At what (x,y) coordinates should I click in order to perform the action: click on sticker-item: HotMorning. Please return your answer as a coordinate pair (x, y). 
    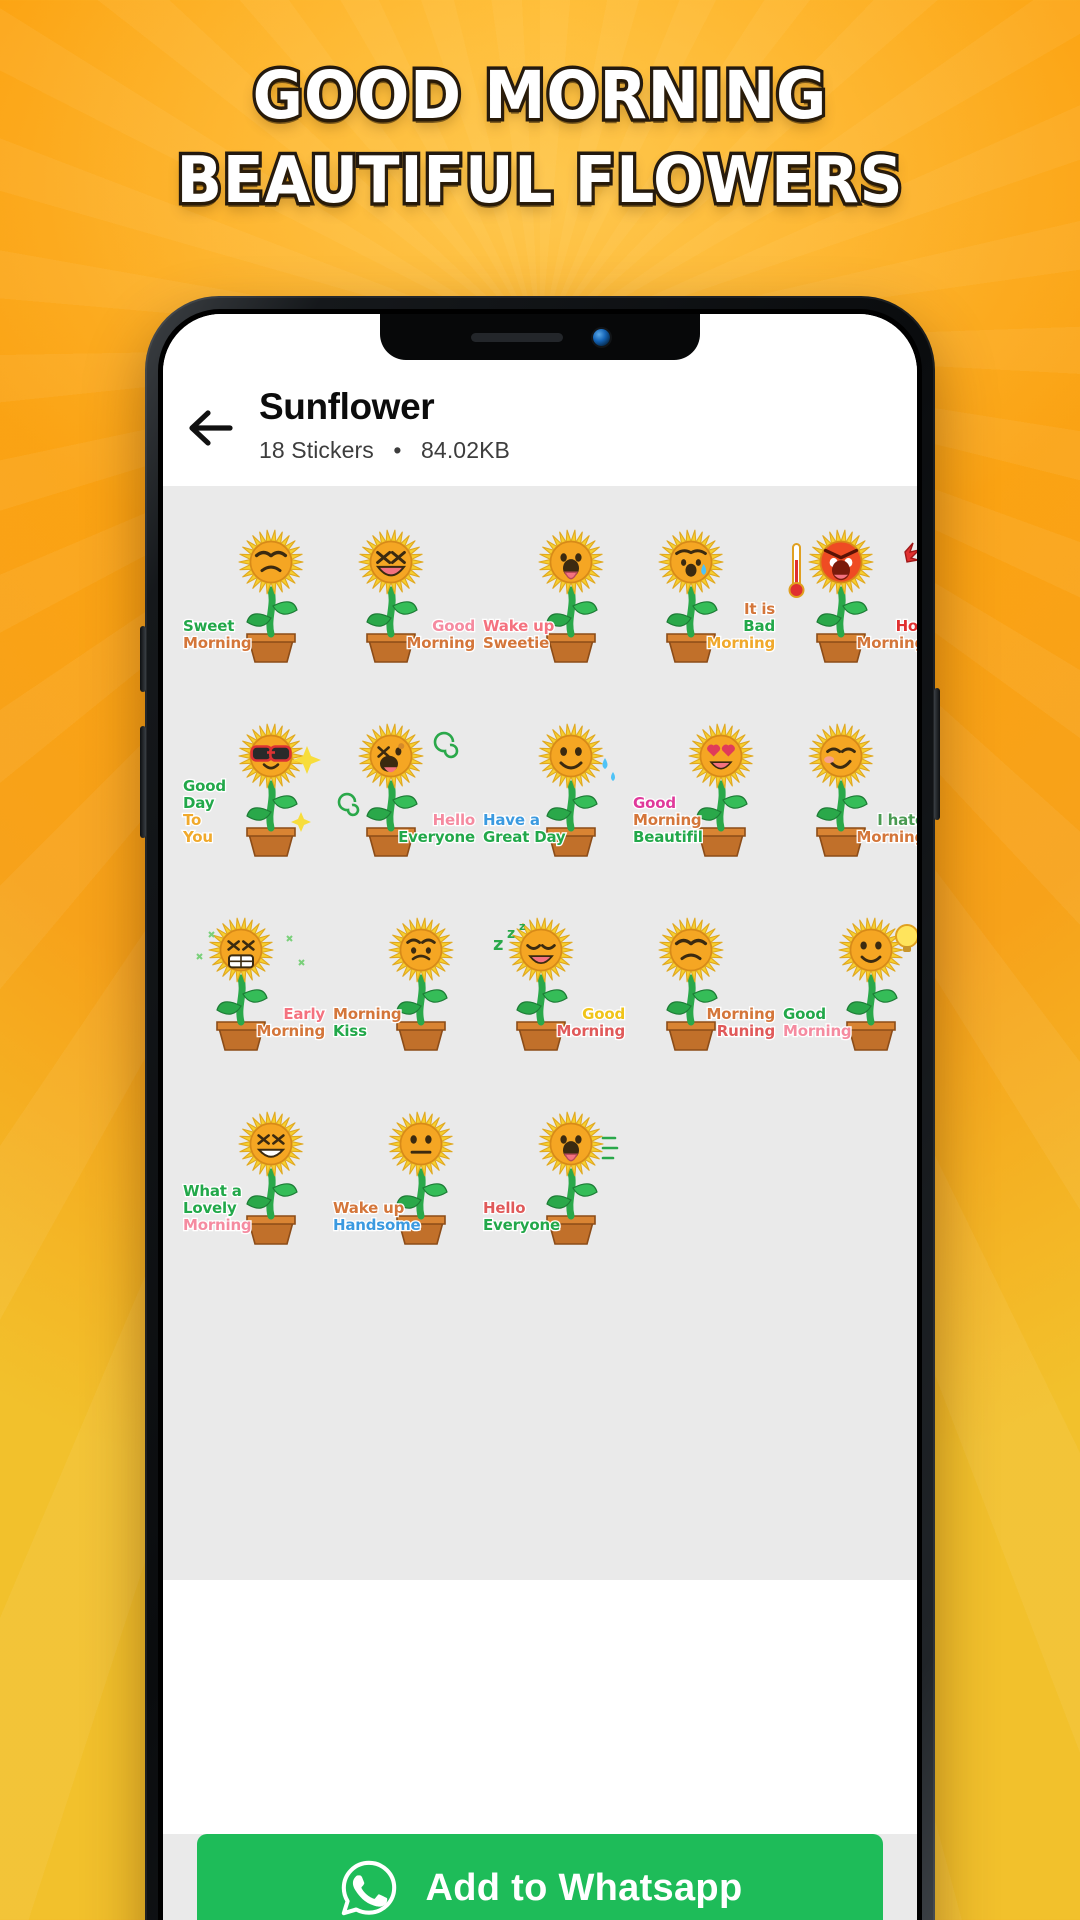
    Looking at the image, I should click on (848, 597).